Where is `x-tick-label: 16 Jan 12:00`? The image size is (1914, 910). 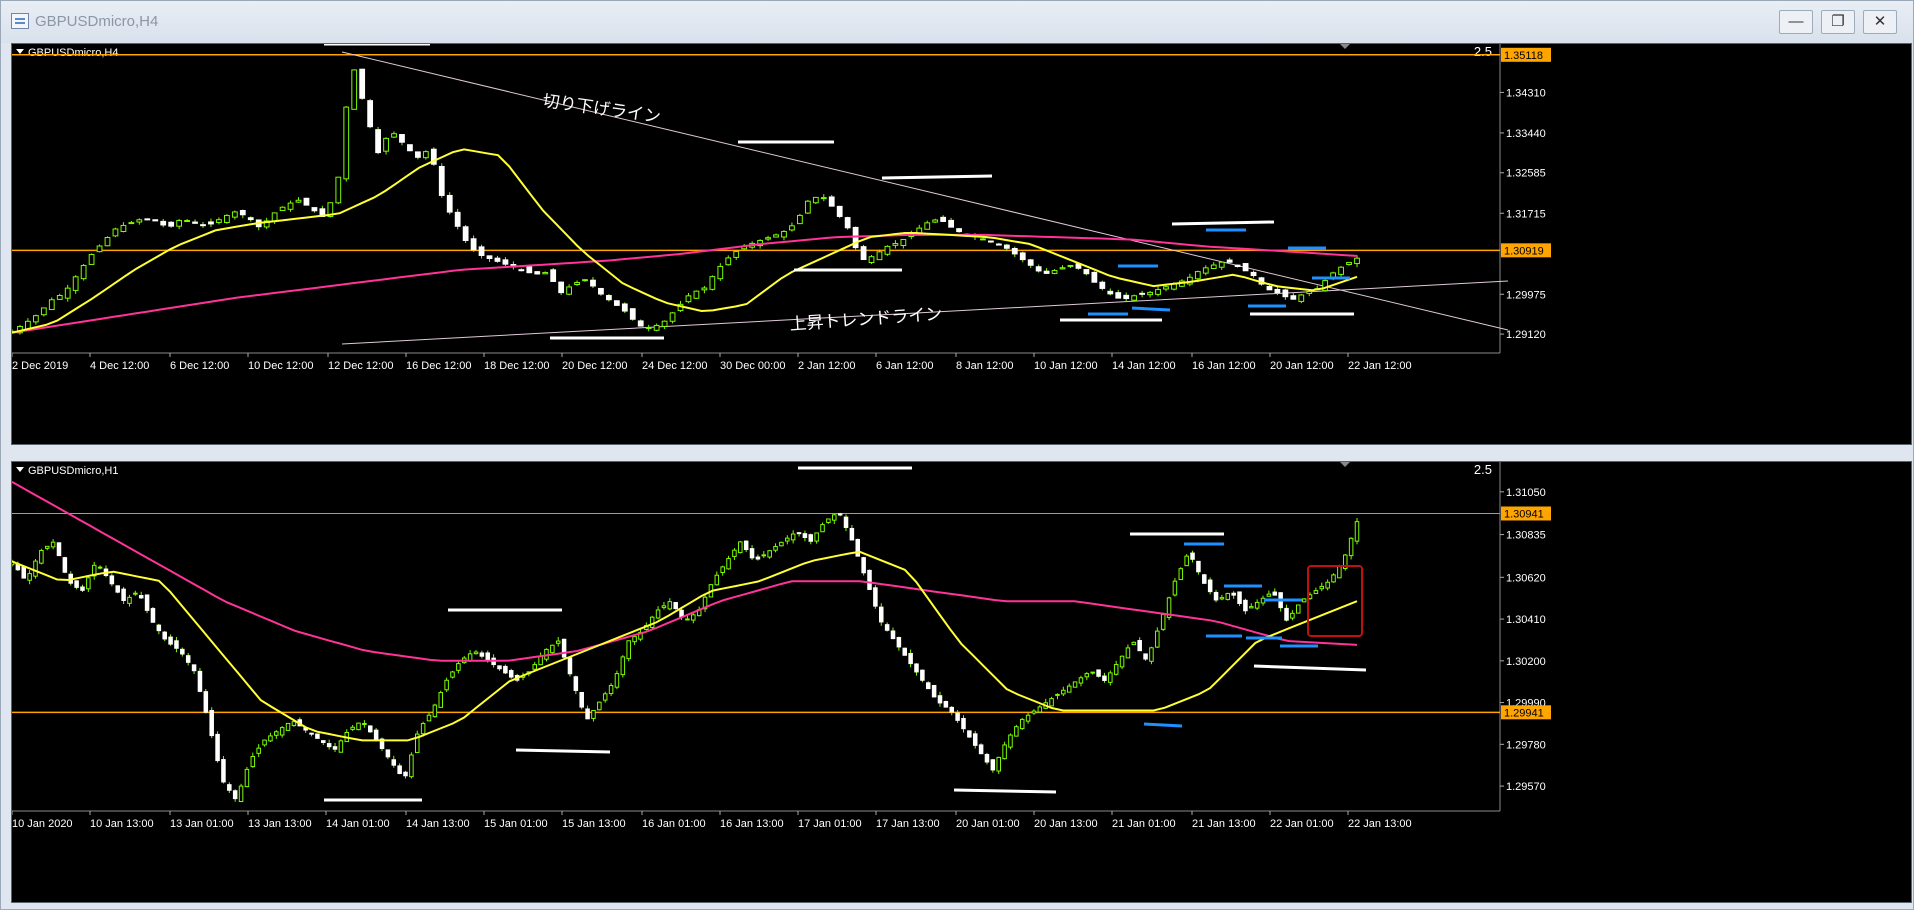 x-tick-label: 16 Jan 12:00 is located at coordinates (1224, 366).